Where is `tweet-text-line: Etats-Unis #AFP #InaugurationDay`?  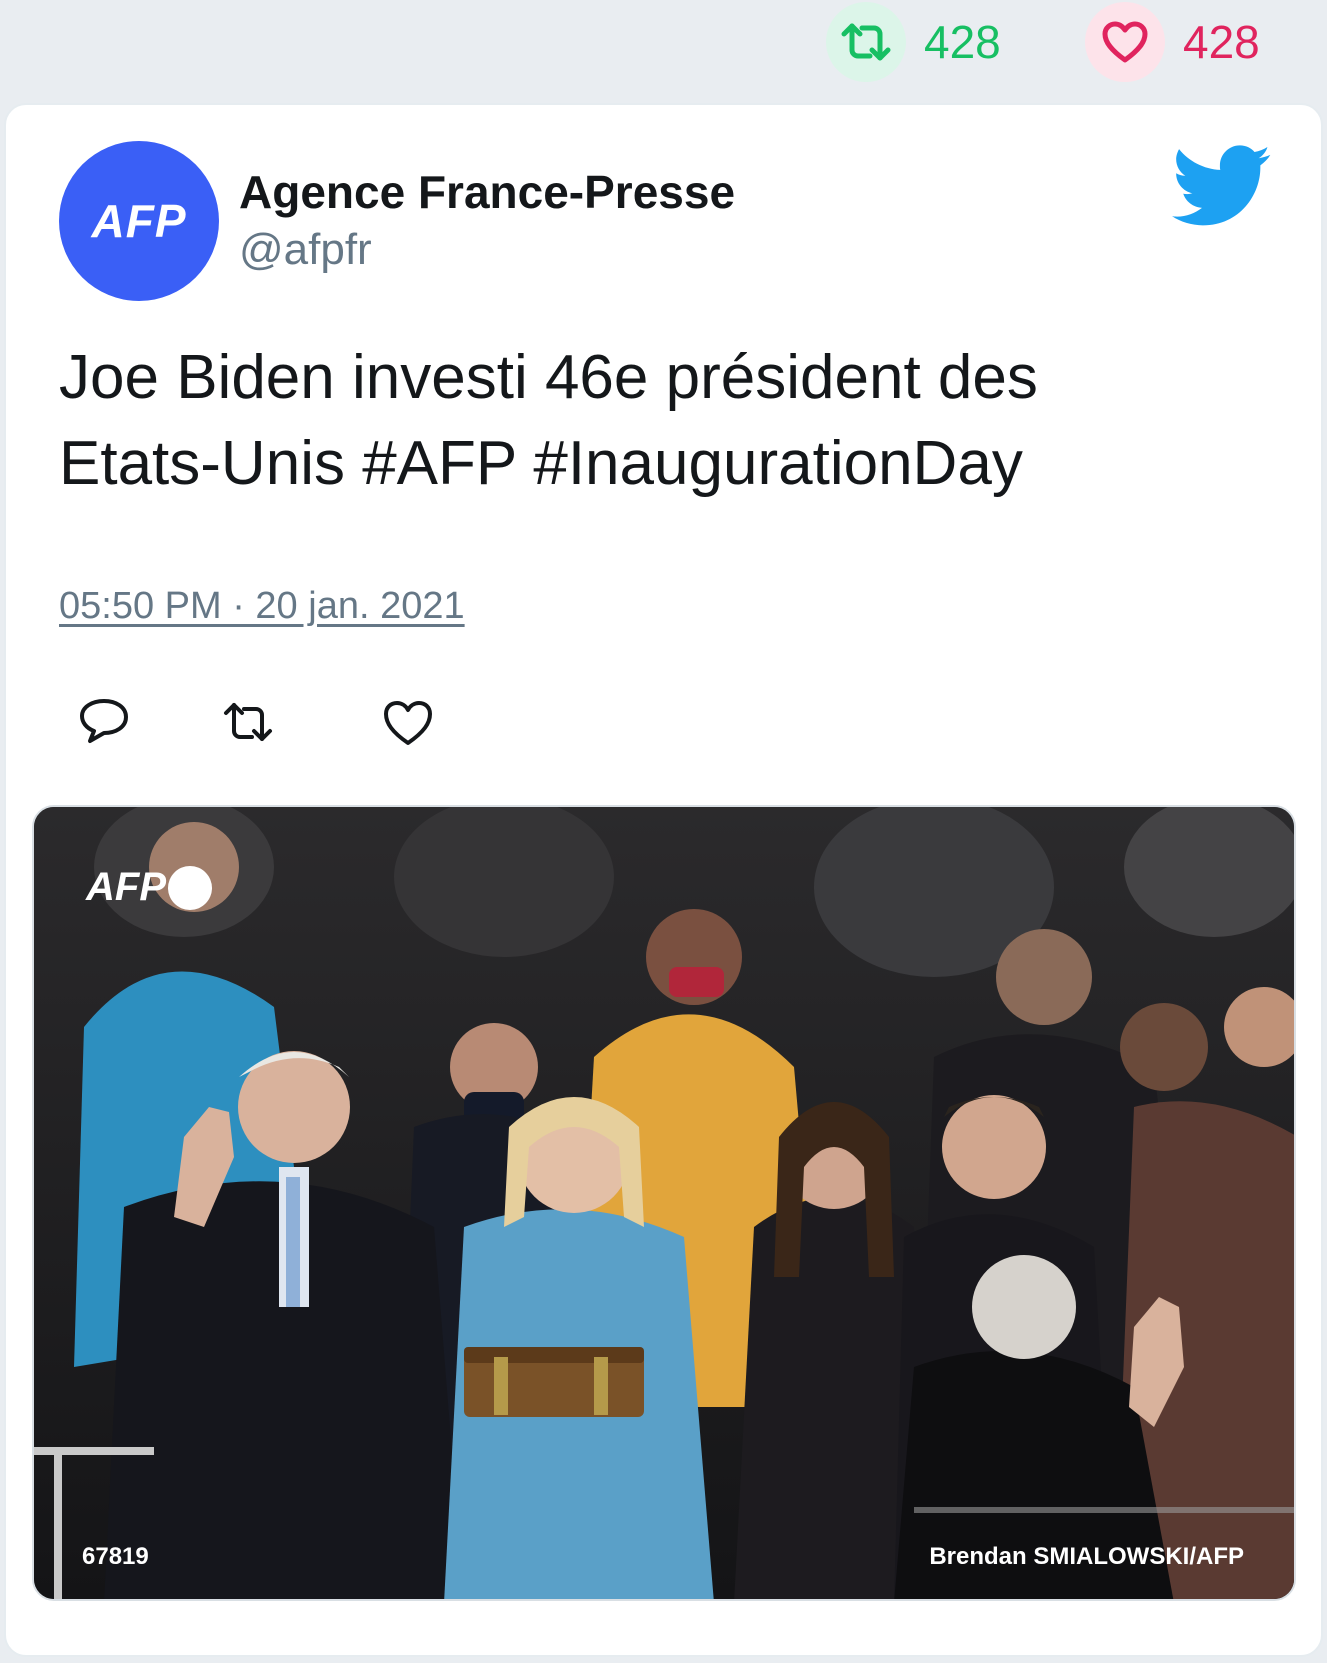
tweet-text-line: Etats-Unis #AFP #InaugurationDay is located at coordinates (541, 463).